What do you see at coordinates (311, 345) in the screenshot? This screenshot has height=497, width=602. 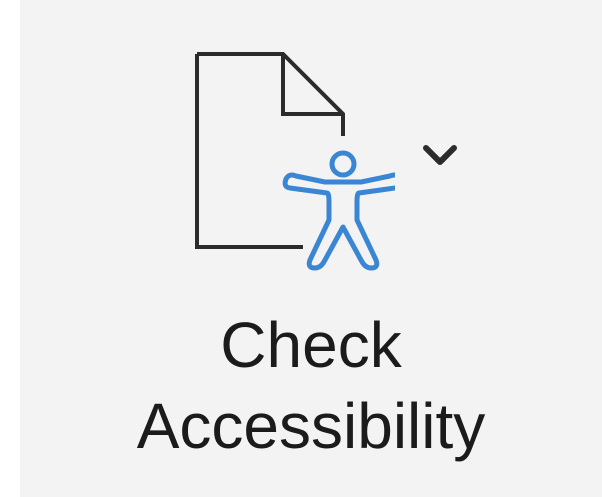 I see `button-label-line1: Check` at bounding box center [311, 345].